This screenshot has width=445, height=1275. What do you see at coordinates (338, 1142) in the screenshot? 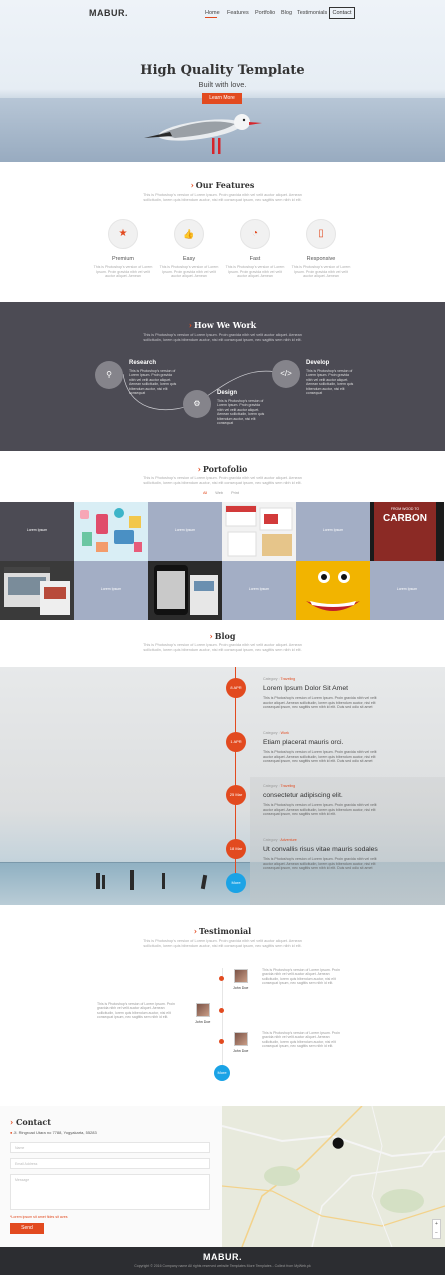
I see `map-marker-icon: ⬤` at bounding box center [338, 1142].